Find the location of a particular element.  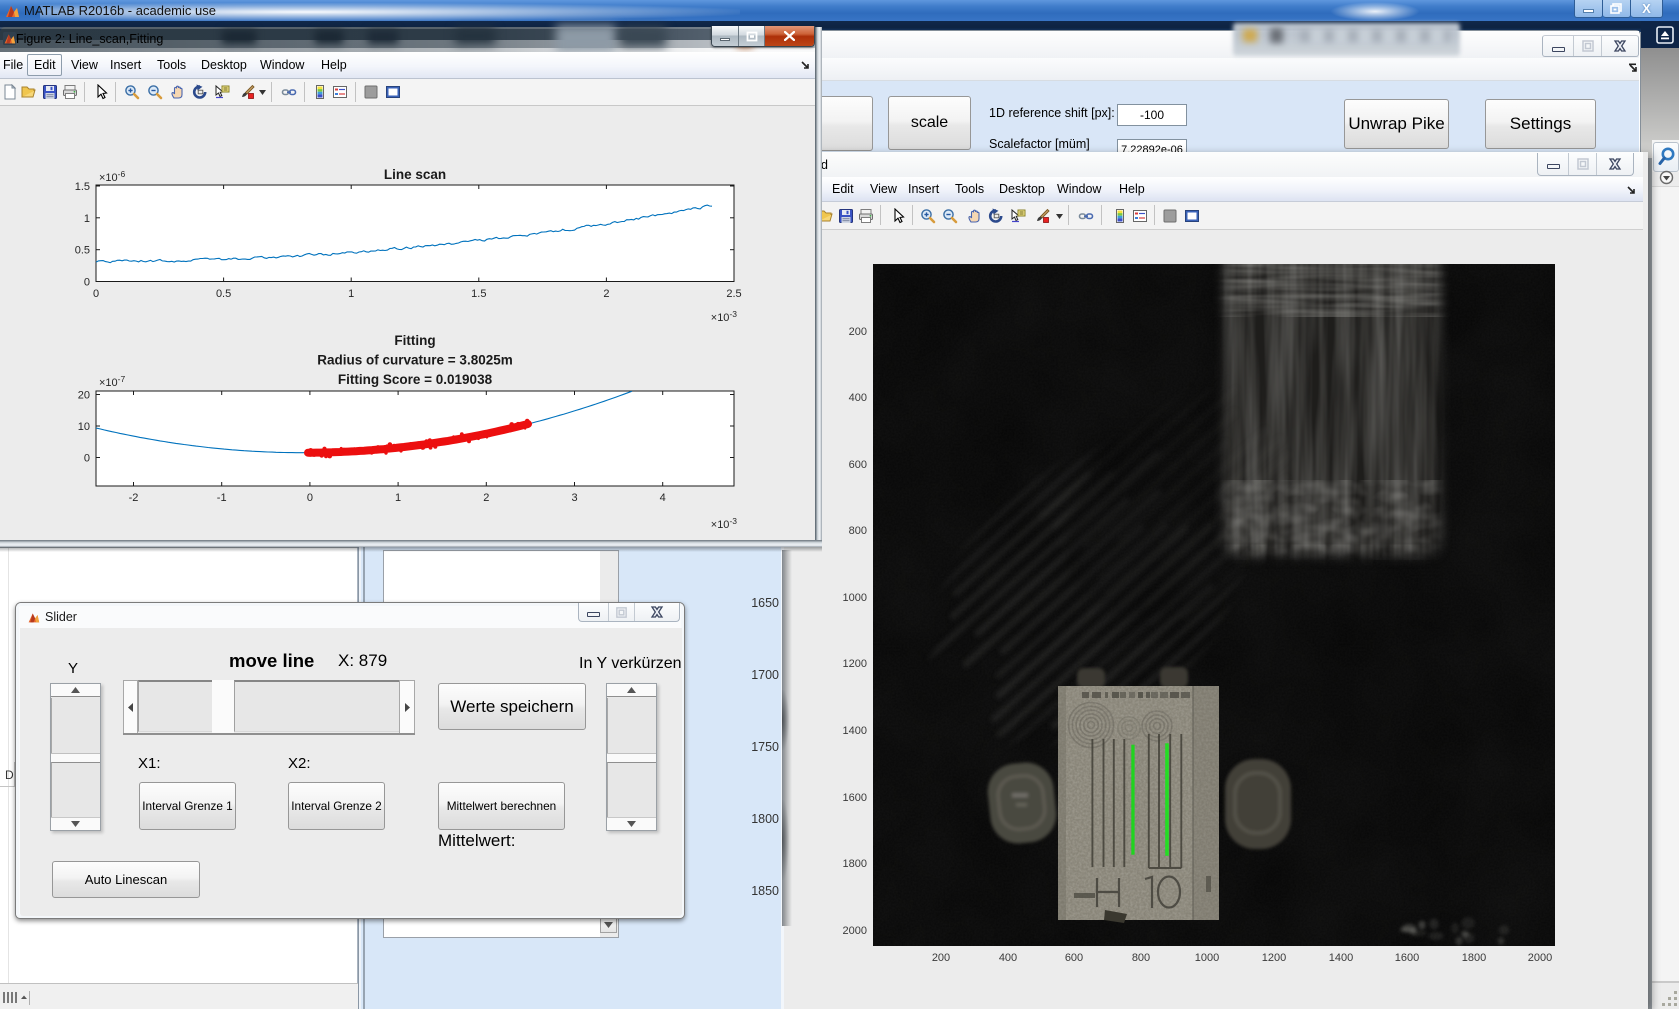

svg-text: 10 is located at coordinates (84, 427).